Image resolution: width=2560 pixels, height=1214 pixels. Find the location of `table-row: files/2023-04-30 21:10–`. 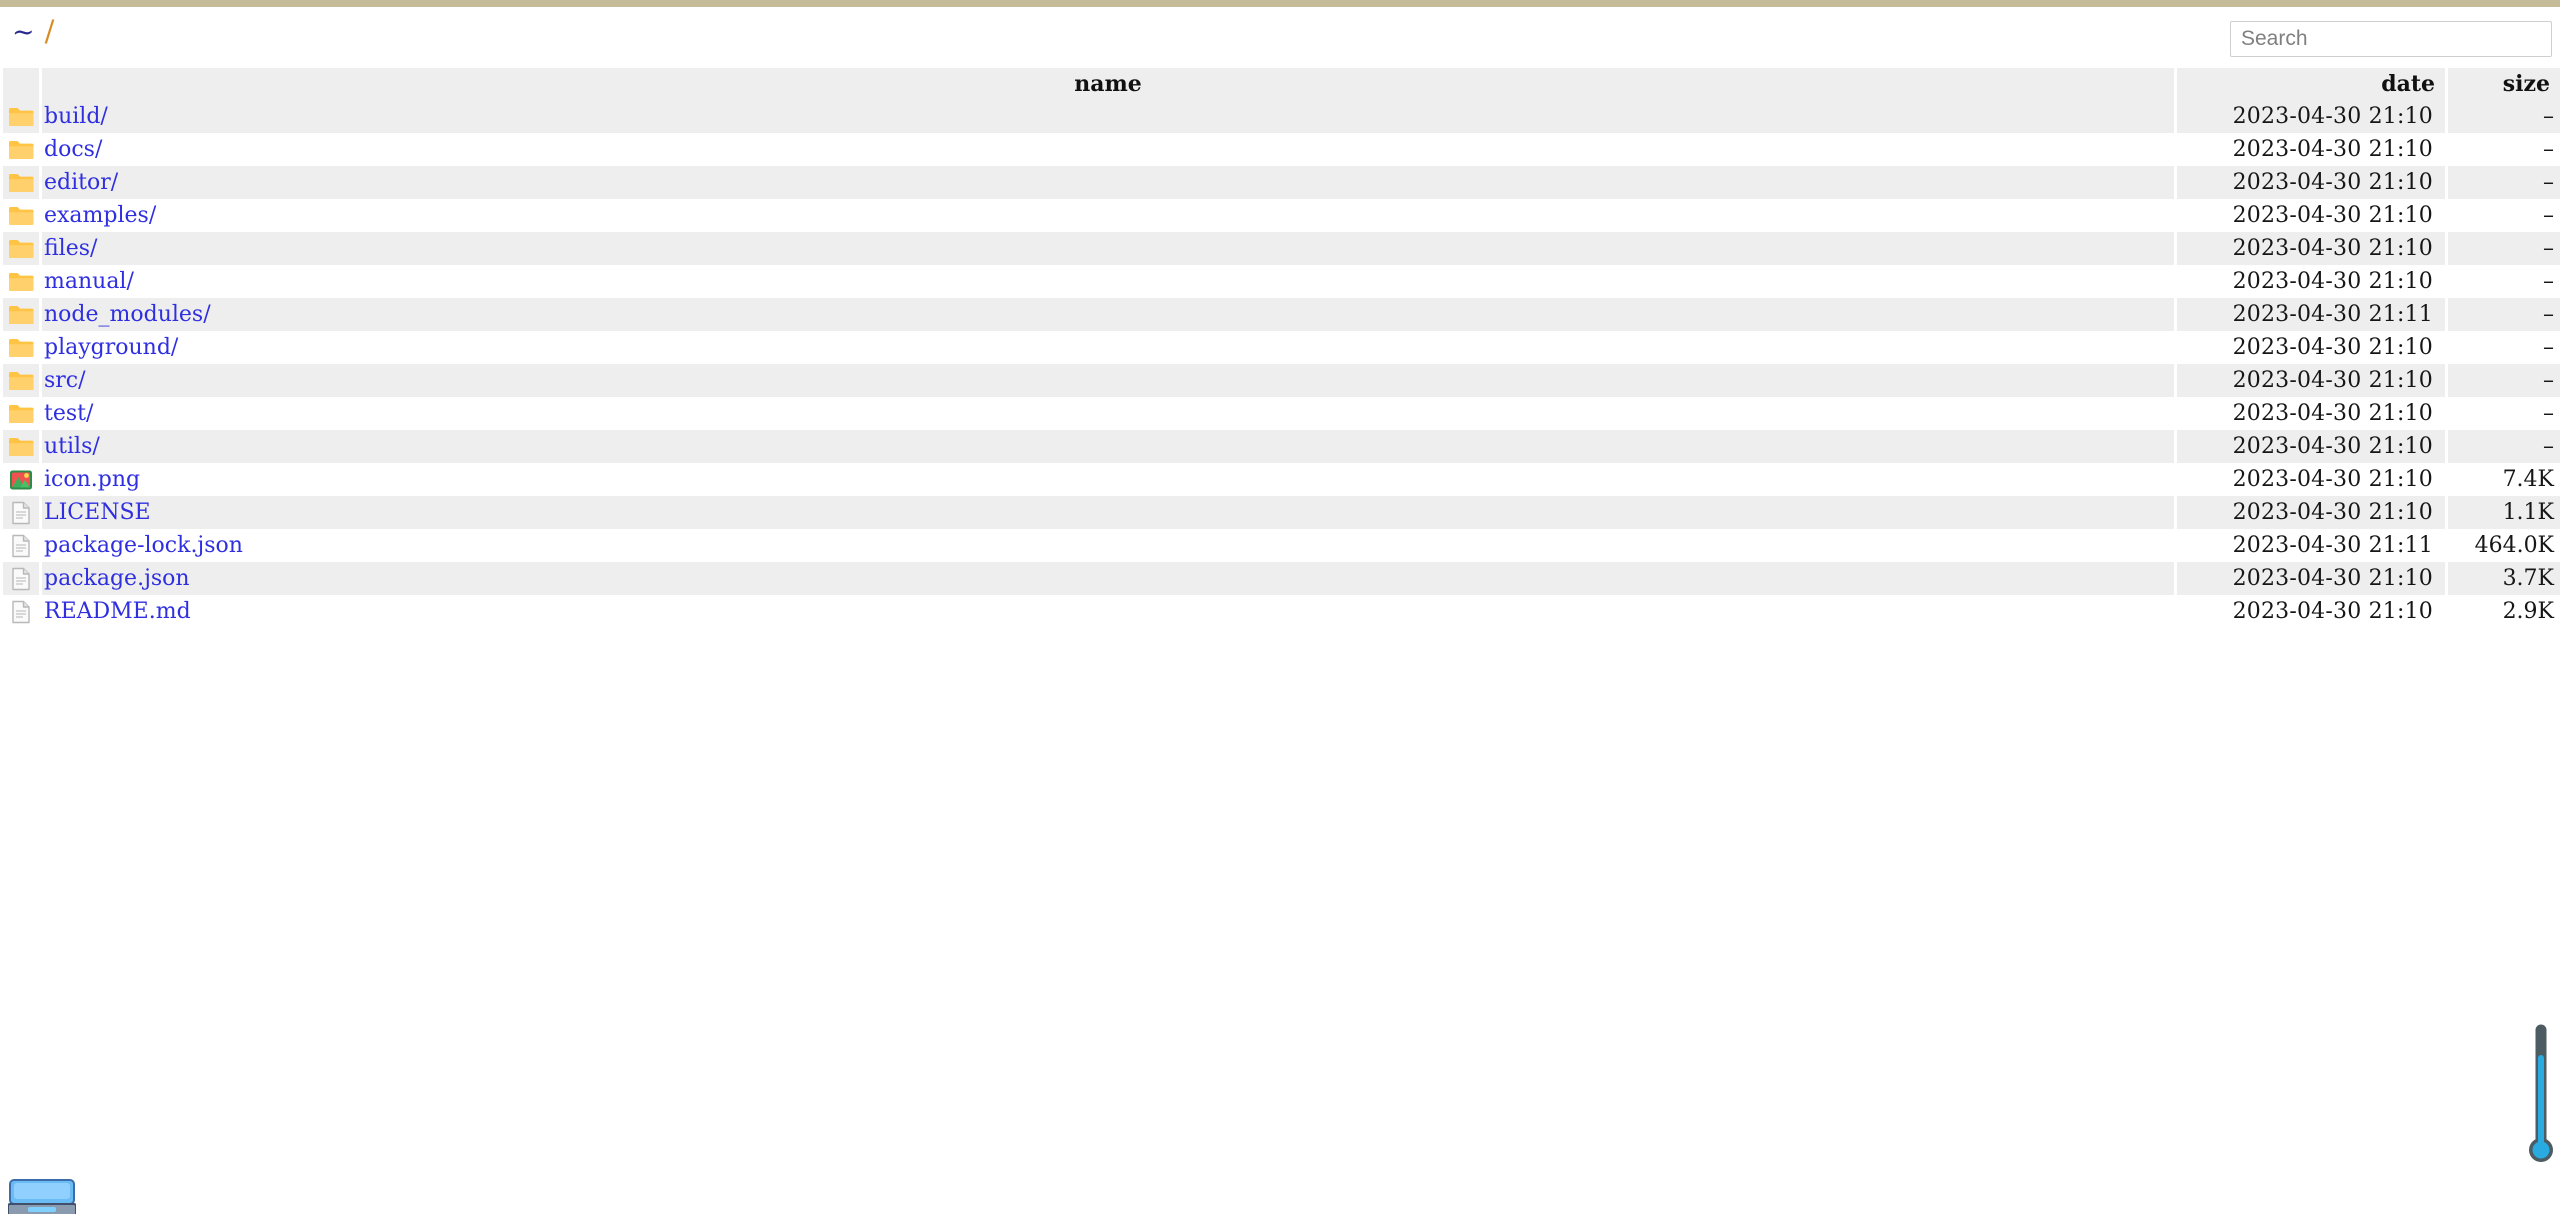

table-row: files/2023-04-30 21:10– is located at coordinates (1281, 248).